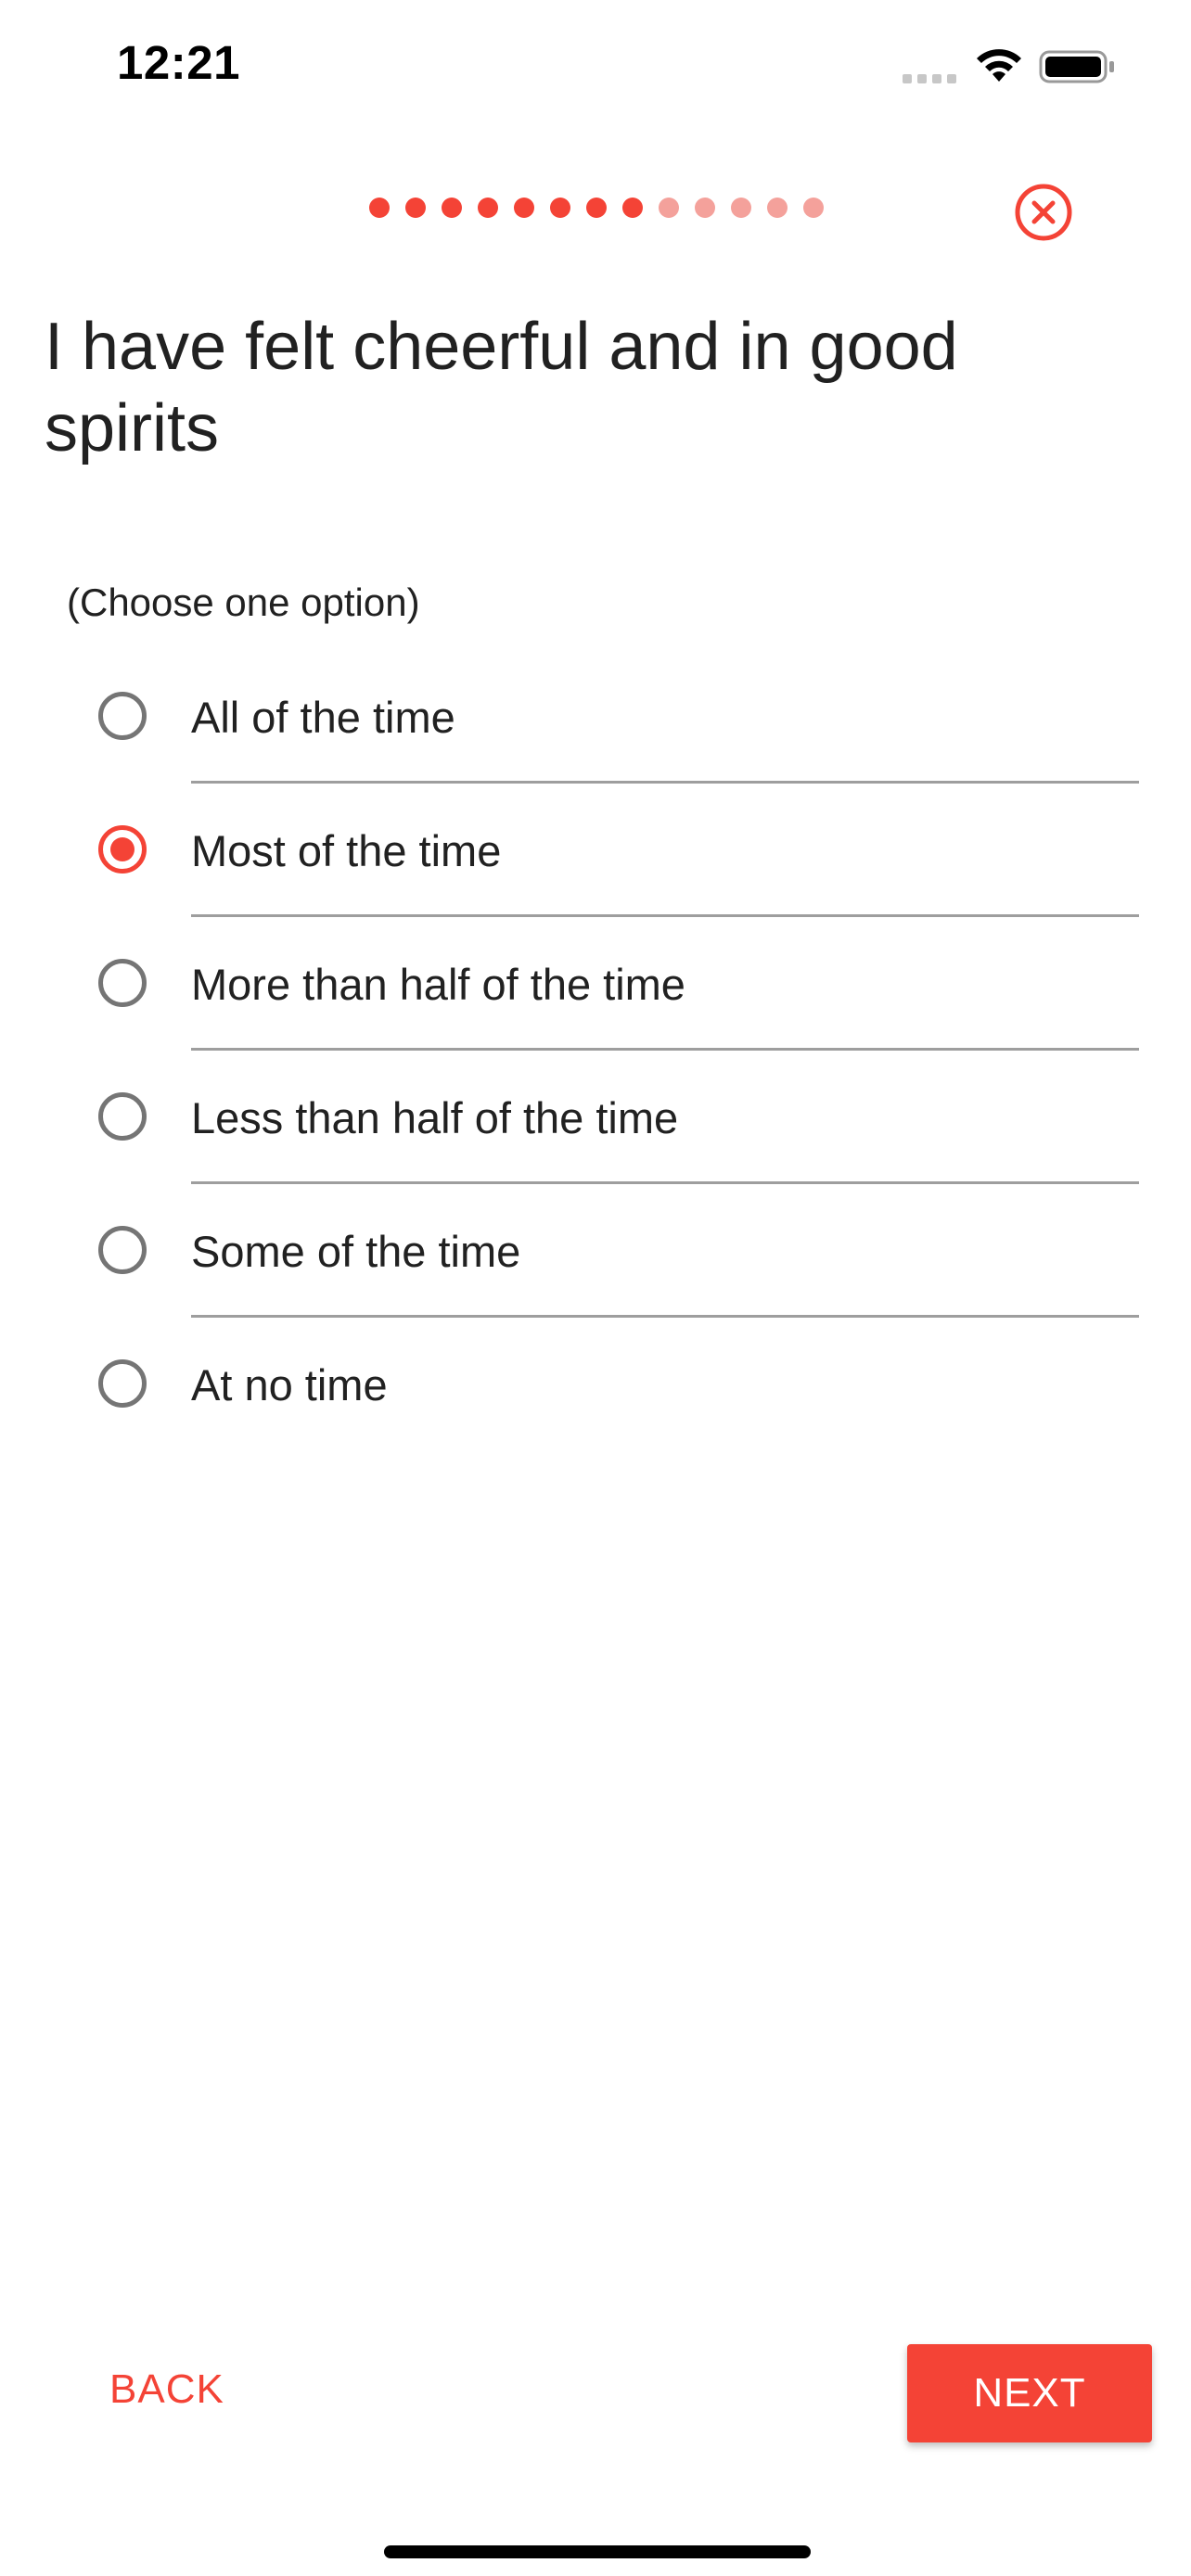 This screenshot has height=2576, width=1191. I want to click on option-label: More than half of the time, so click(438, 984).